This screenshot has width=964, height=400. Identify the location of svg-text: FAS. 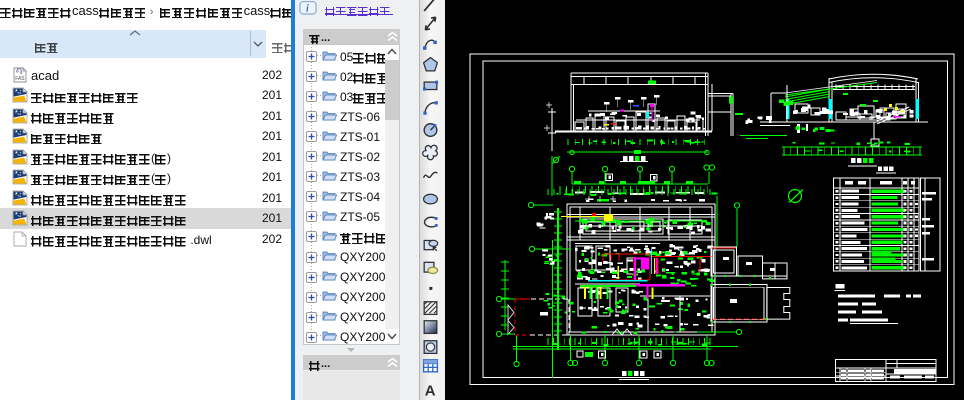
(20, 79).